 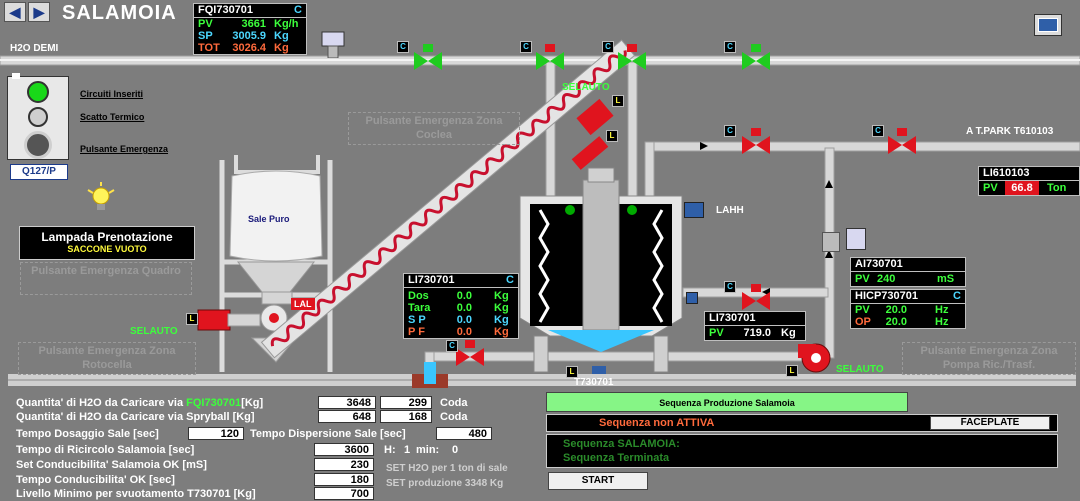 I want to click on drain-icon, so click(x=599, y=370).